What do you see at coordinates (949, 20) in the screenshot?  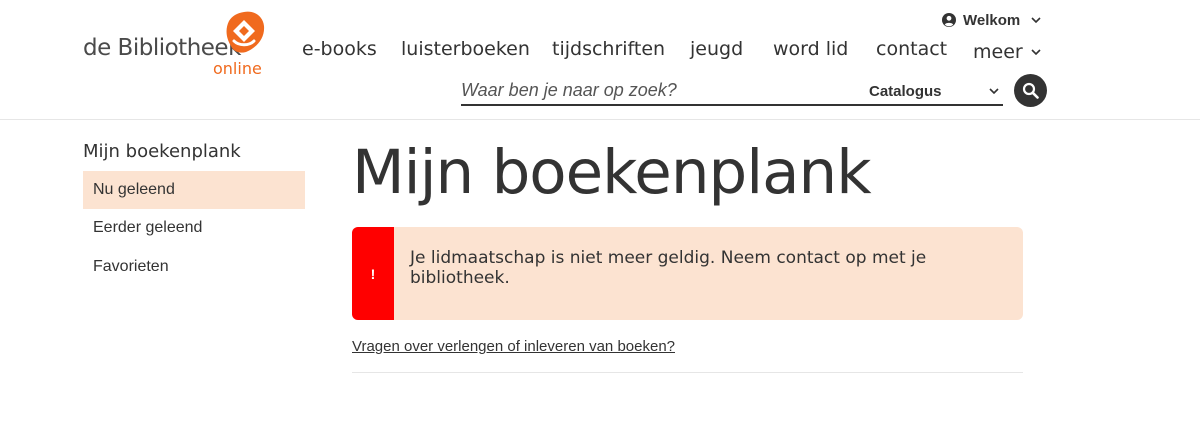 I see `user-icon` at bounding box center [949, 20].